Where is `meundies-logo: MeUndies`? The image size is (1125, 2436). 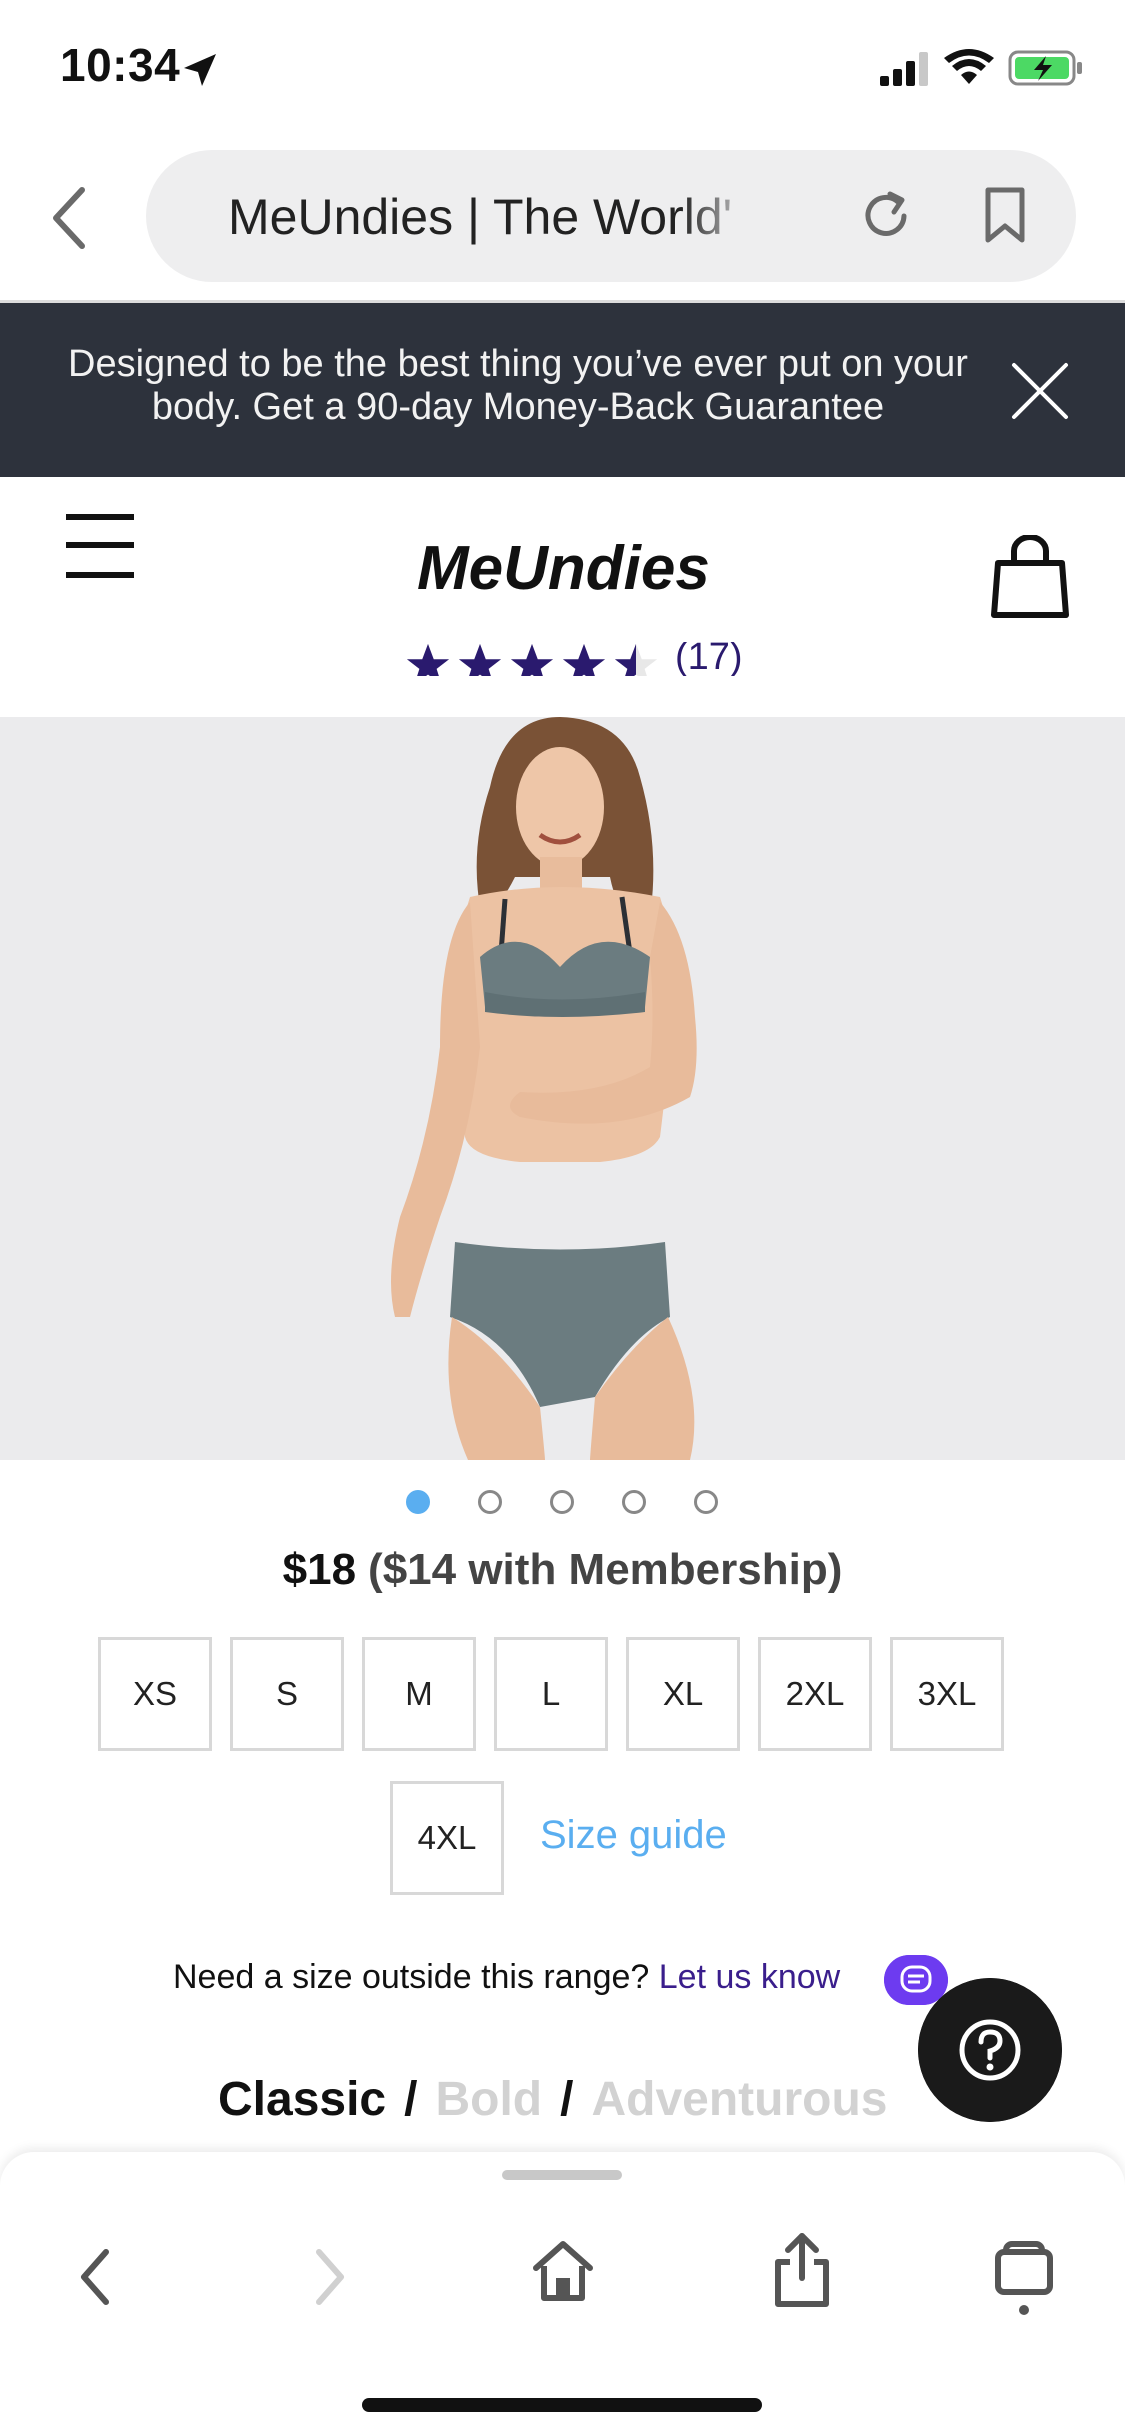
meundies-logo: MeUndies is located at coordinates (565, 568).